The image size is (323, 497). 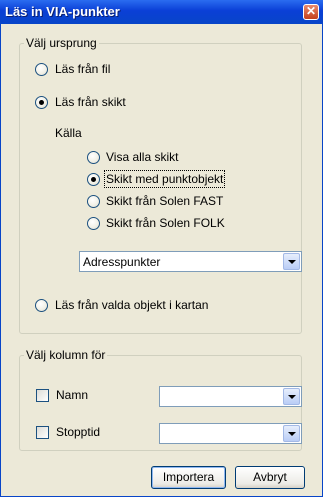 I want to click on radio-solen-folk-label: Skikt från Solen FOLK, so click(x=165, y=223).